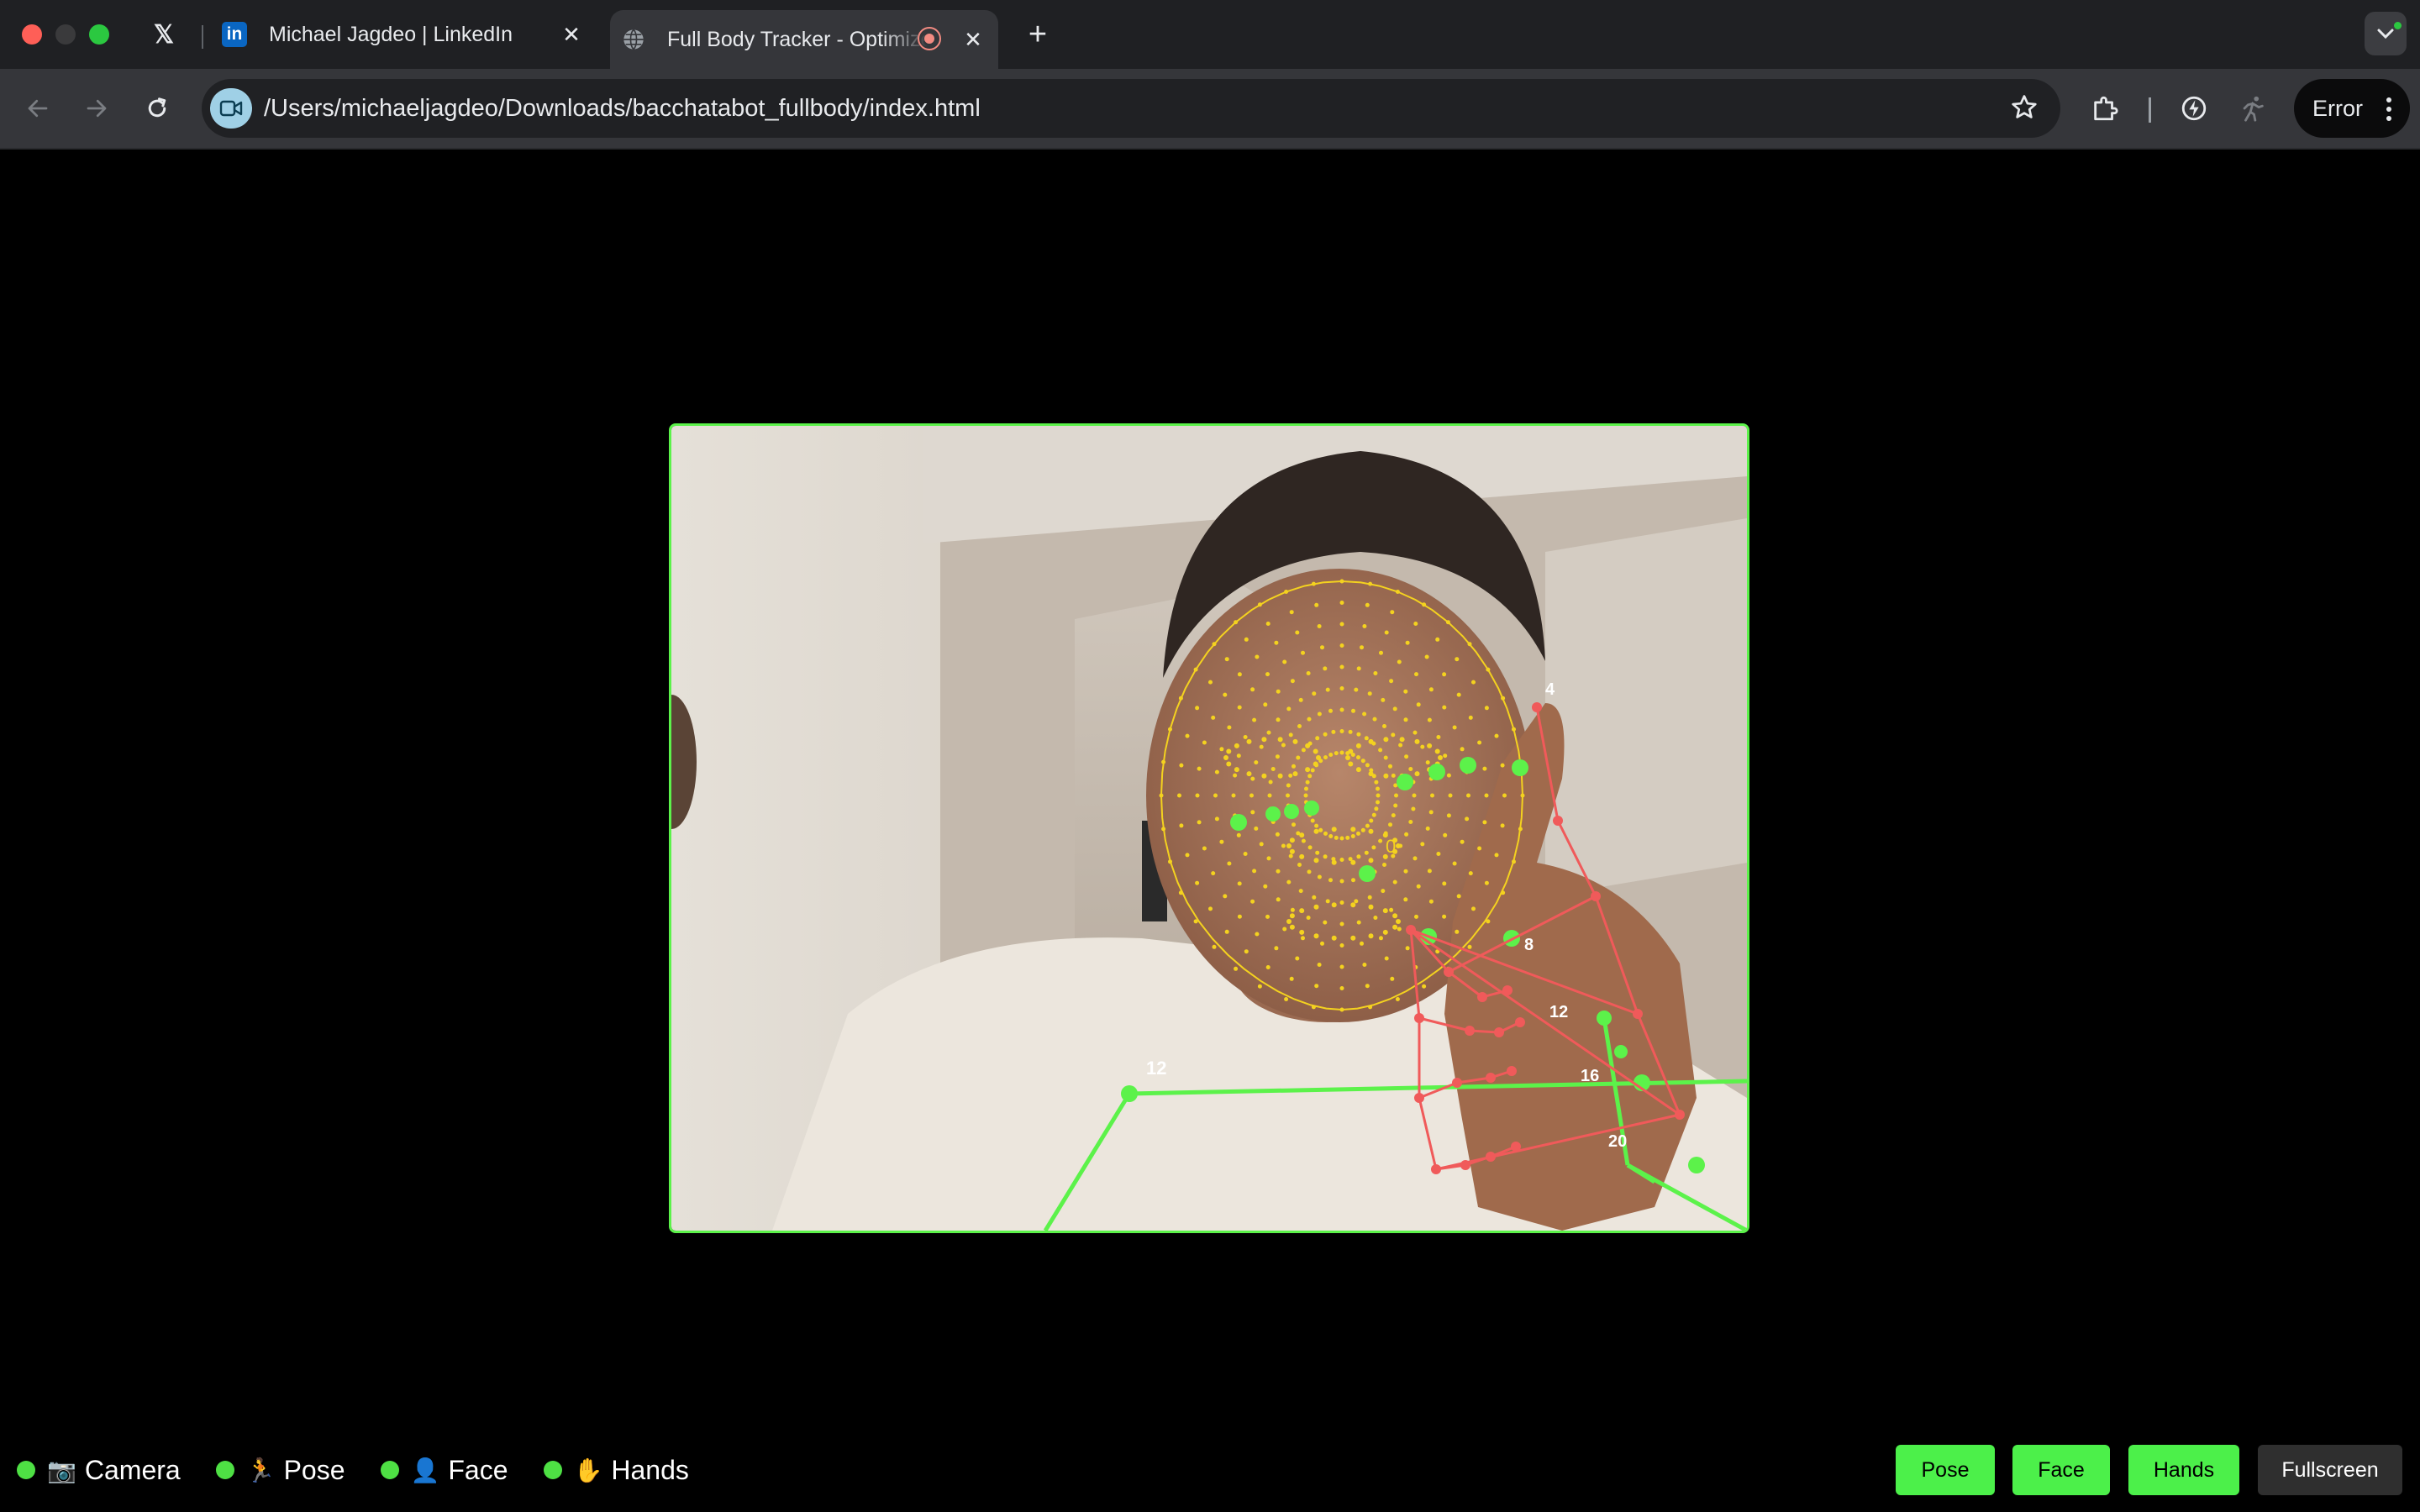 The image size is (2420, 1512). I want to click on profile-error-button: Error, so click(2352, 108).